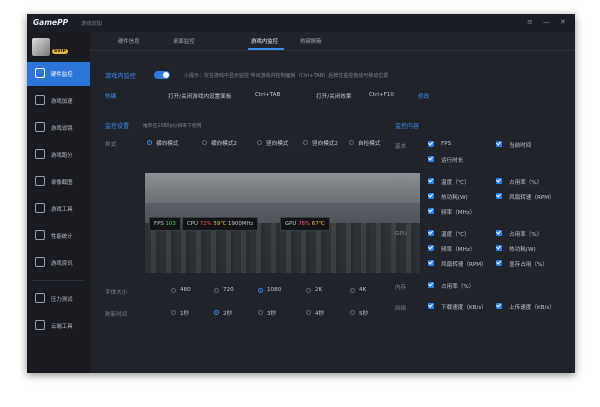 The height and width of the screenshot is (407, 600). Describe the element at coordinates (431, 144) in the screenshot. I see `checkbox-fps` at that location.